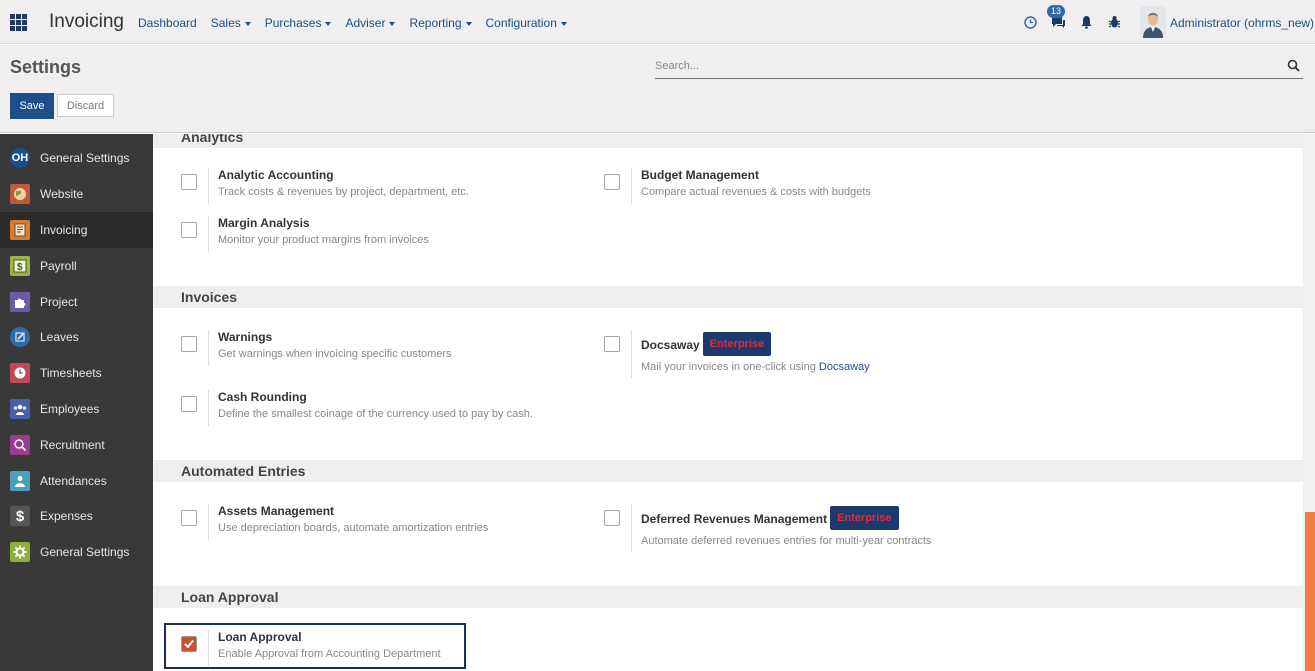 The height and width of the screenshot is (671, 1315). What do you see at coordinates (1114, 22) in the screenshot?
I see `bug-icon` at bounding box center [1114, 22].